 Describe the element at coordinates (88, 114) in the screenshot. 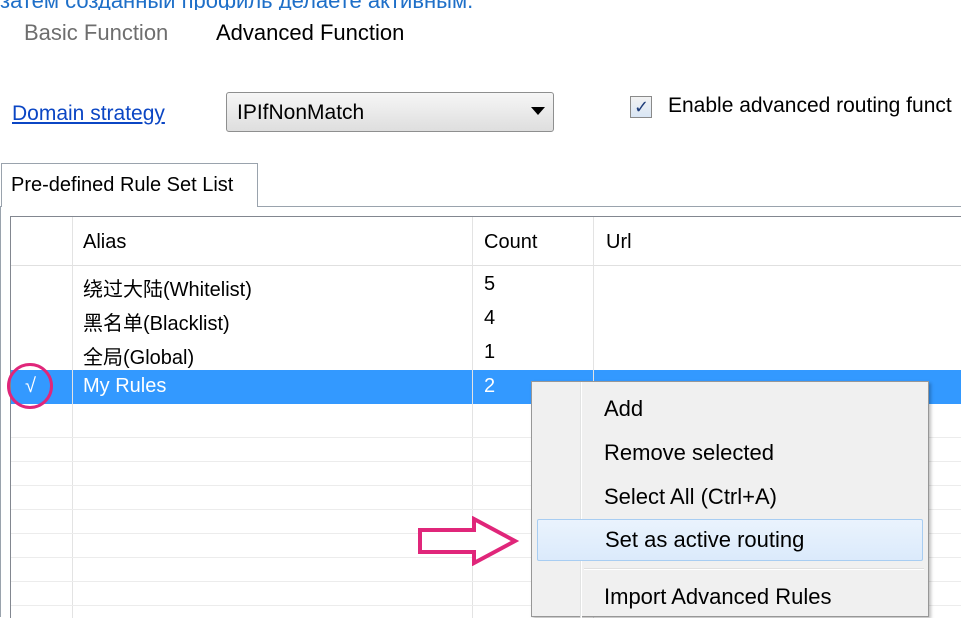

I see `domain-strategy-link: Domain strategy` at that location.